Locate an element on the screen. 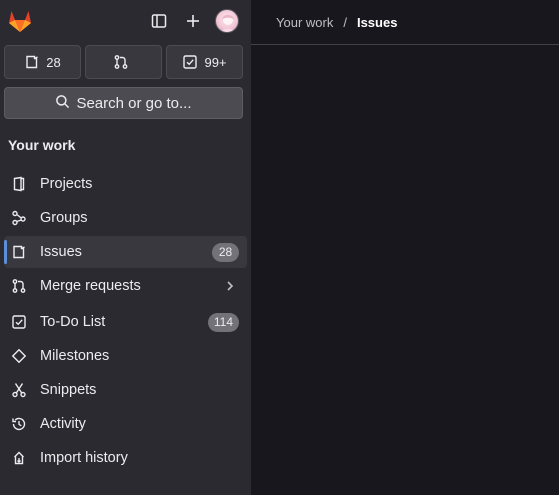 The image size is (559, 495). import-icon is located at coordinates (19, 458).